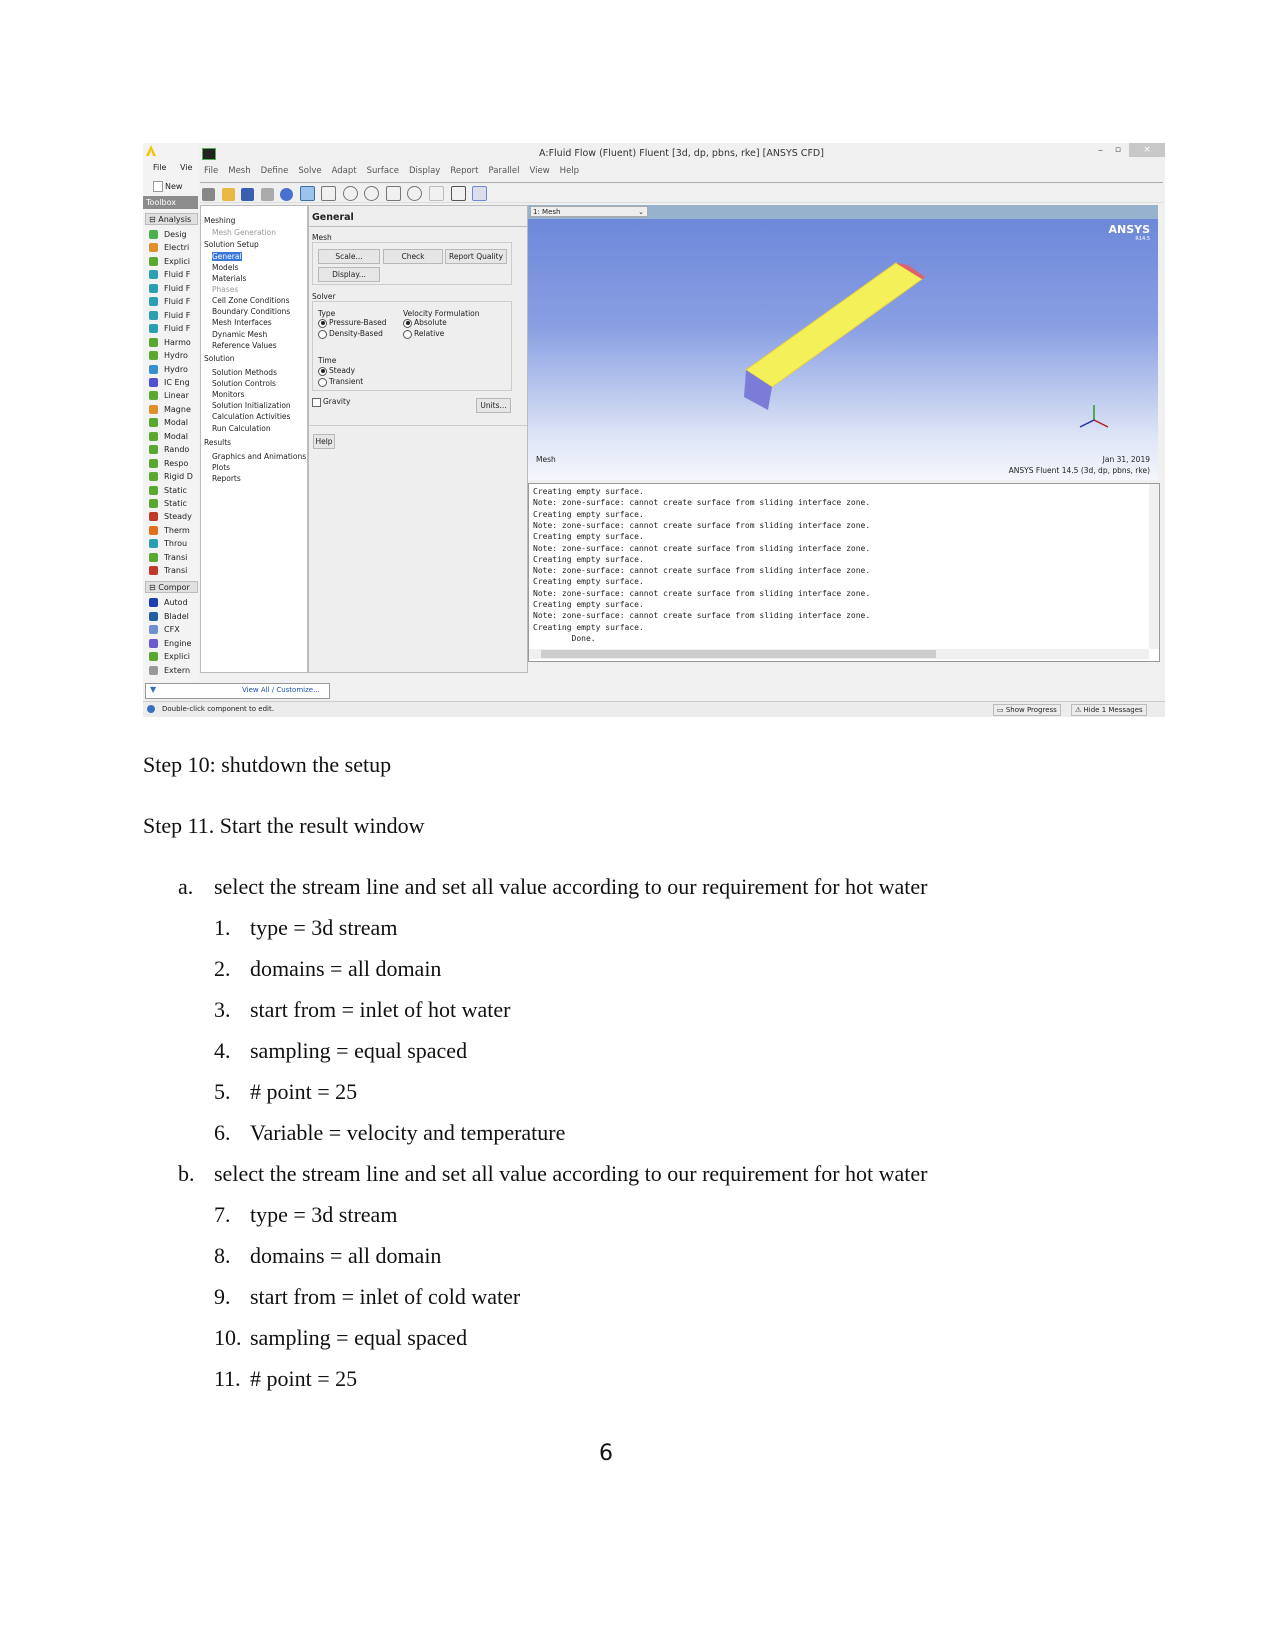 The height and width of the screenshot is (1650, 1275). What do you see at coordinates (1109, 710) in the screenshot?
I see `hide-messages-button: ⚠ Hide 1 Messages` at bounding box center [1109, 710].